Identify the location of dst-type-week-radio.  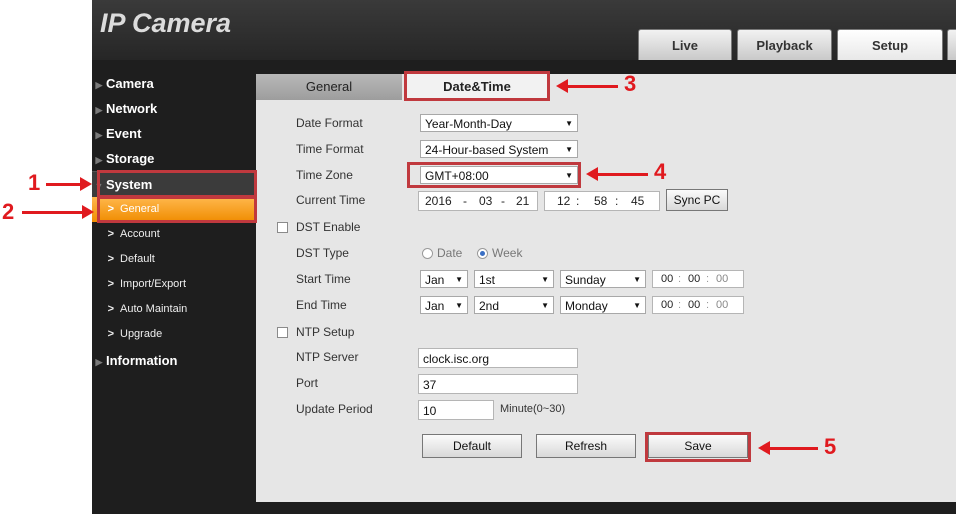
(482, 253).